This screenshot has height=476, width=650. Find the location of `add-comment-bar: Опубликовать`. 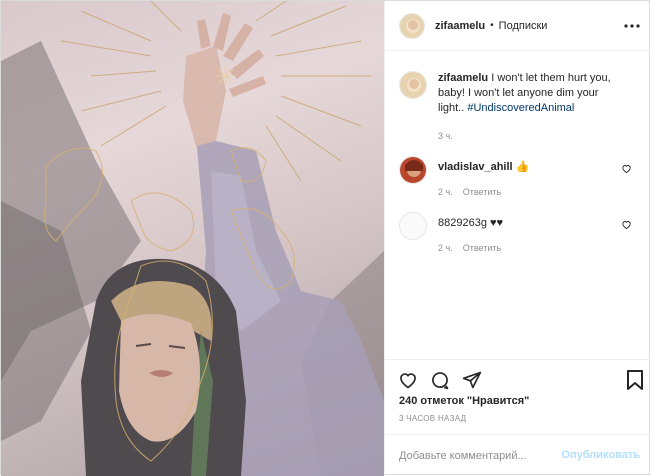

add-comment-bar: Опубликовать is located at coordinates (517, 455).